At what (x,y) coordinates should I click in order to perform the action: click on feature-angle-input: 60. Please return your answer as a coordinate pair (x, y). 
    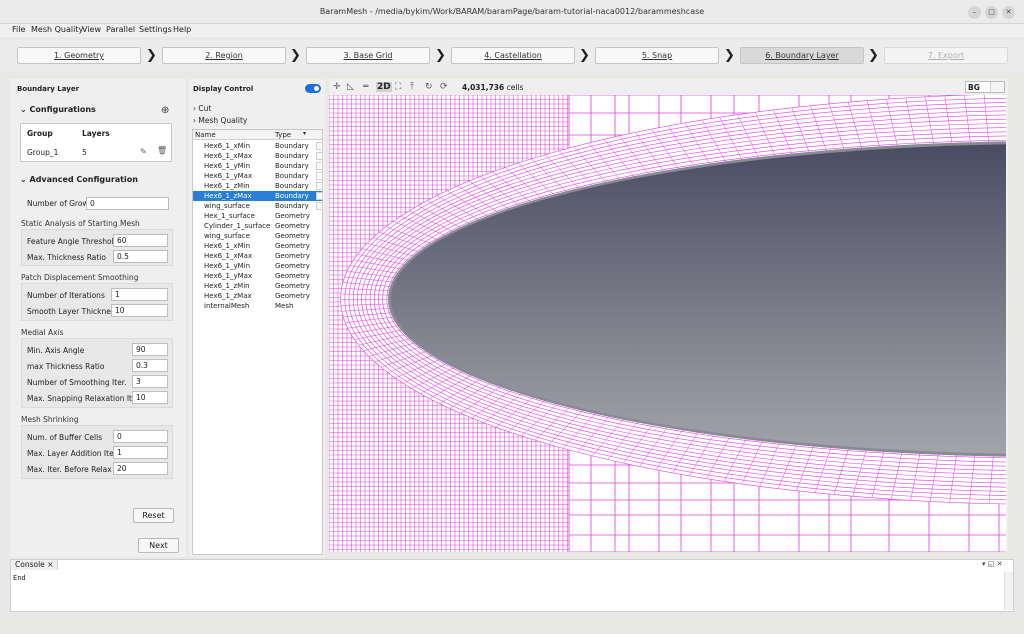
    Looking at the image, I should click on (140, 240).